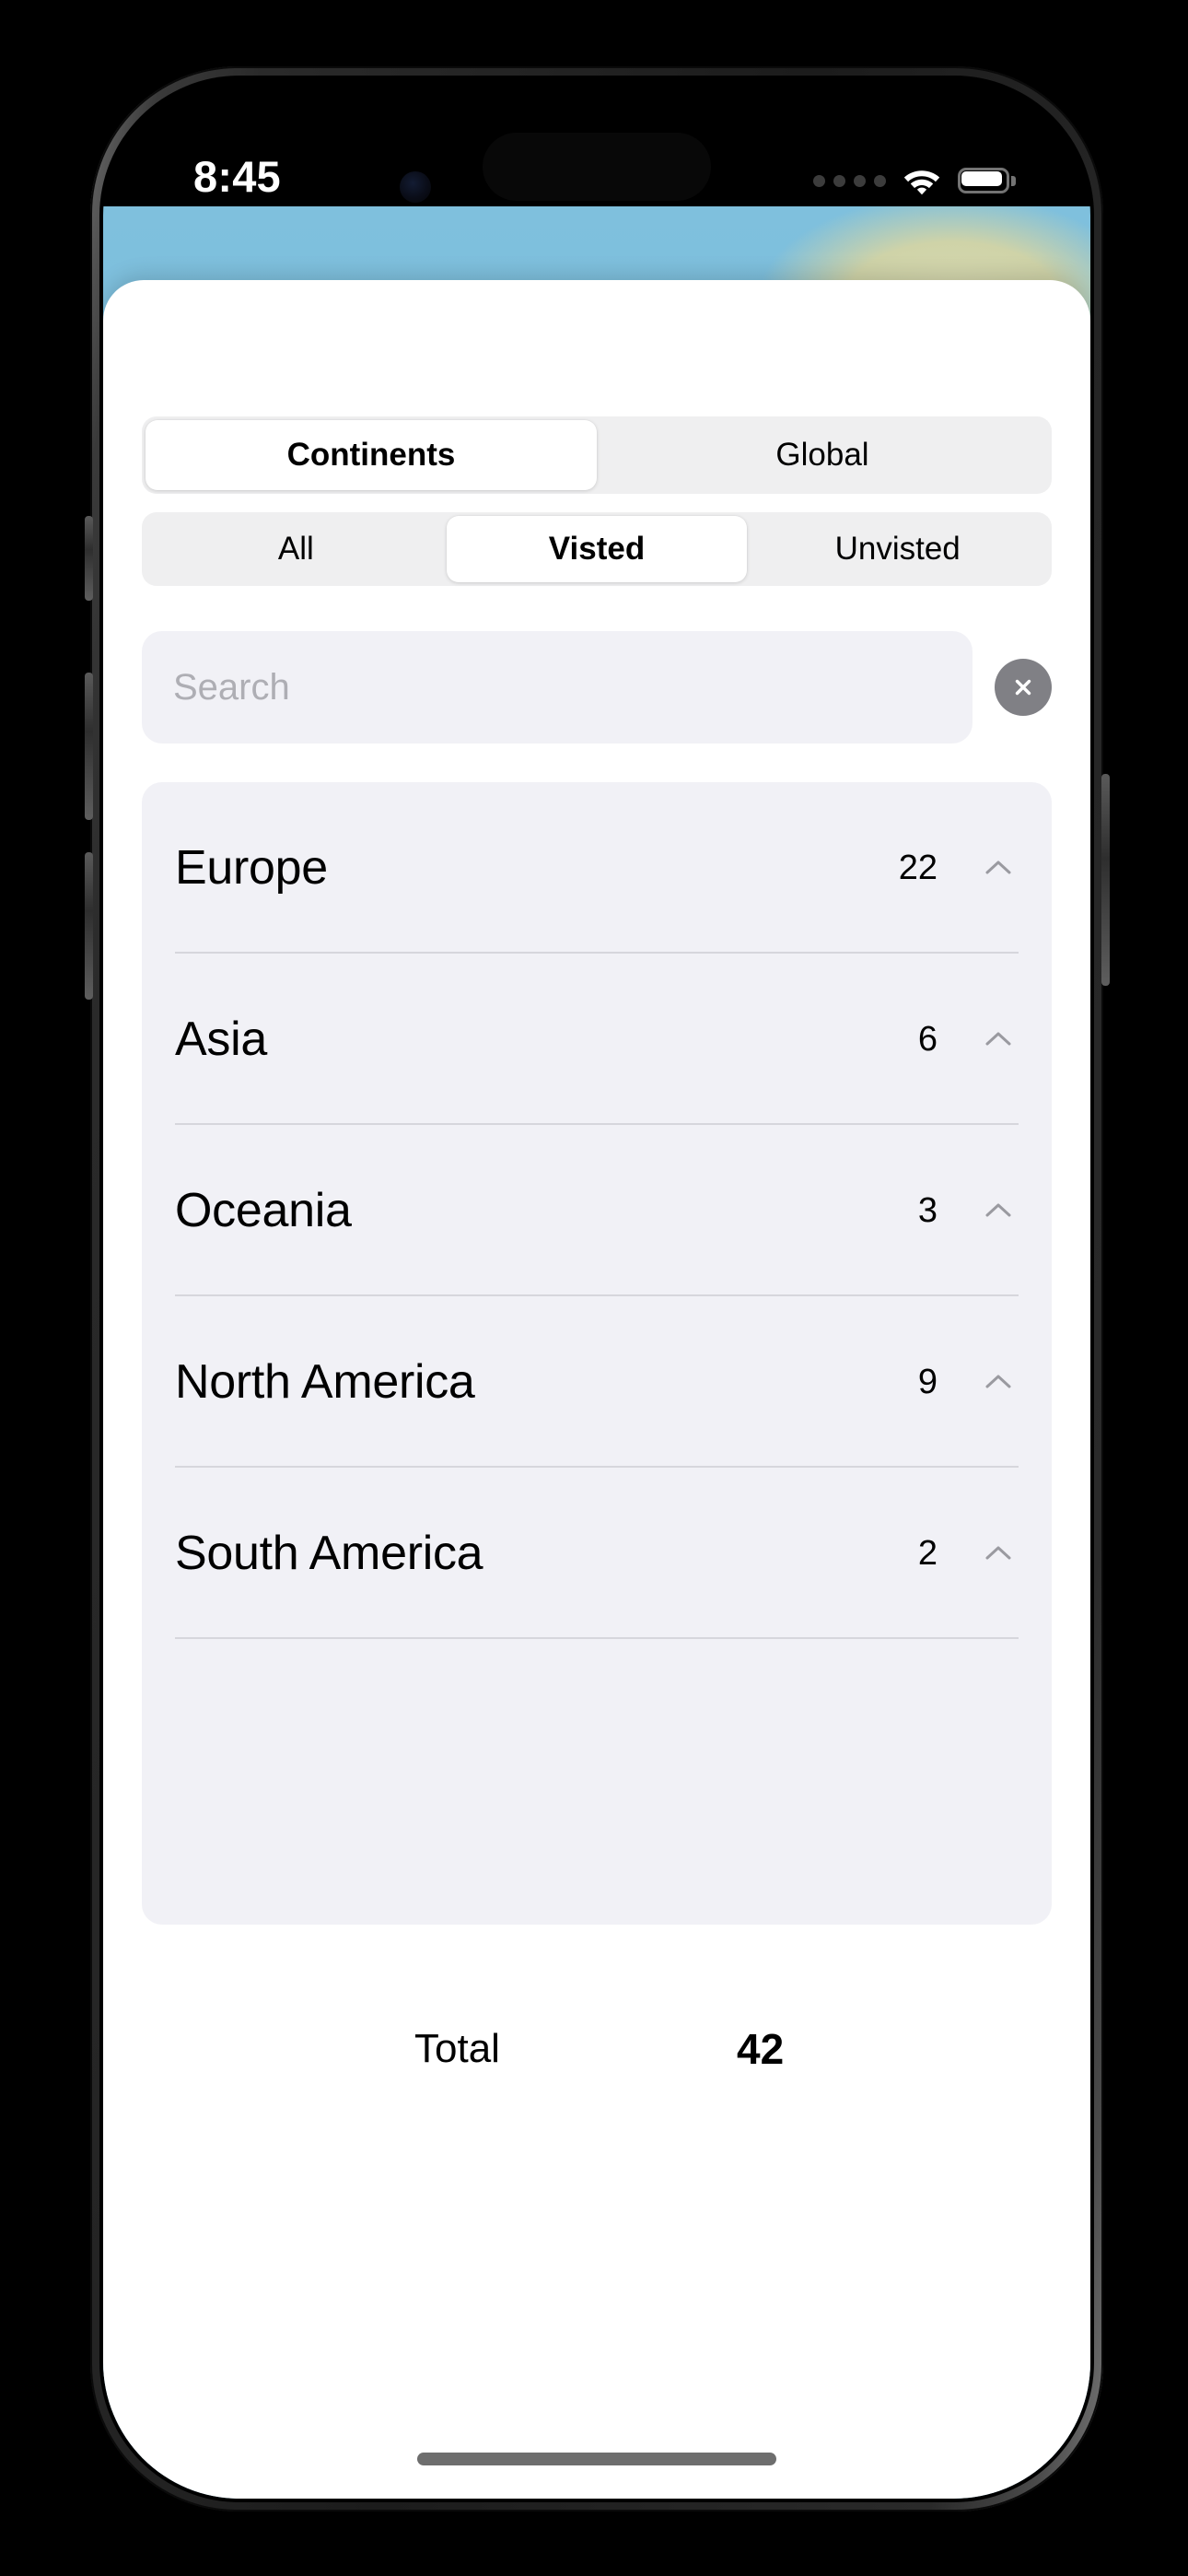  What do you see at coordinates (597, 1553) in the screenshot?
I see `table-row: South America 2` at bounding box center [597, 1553].